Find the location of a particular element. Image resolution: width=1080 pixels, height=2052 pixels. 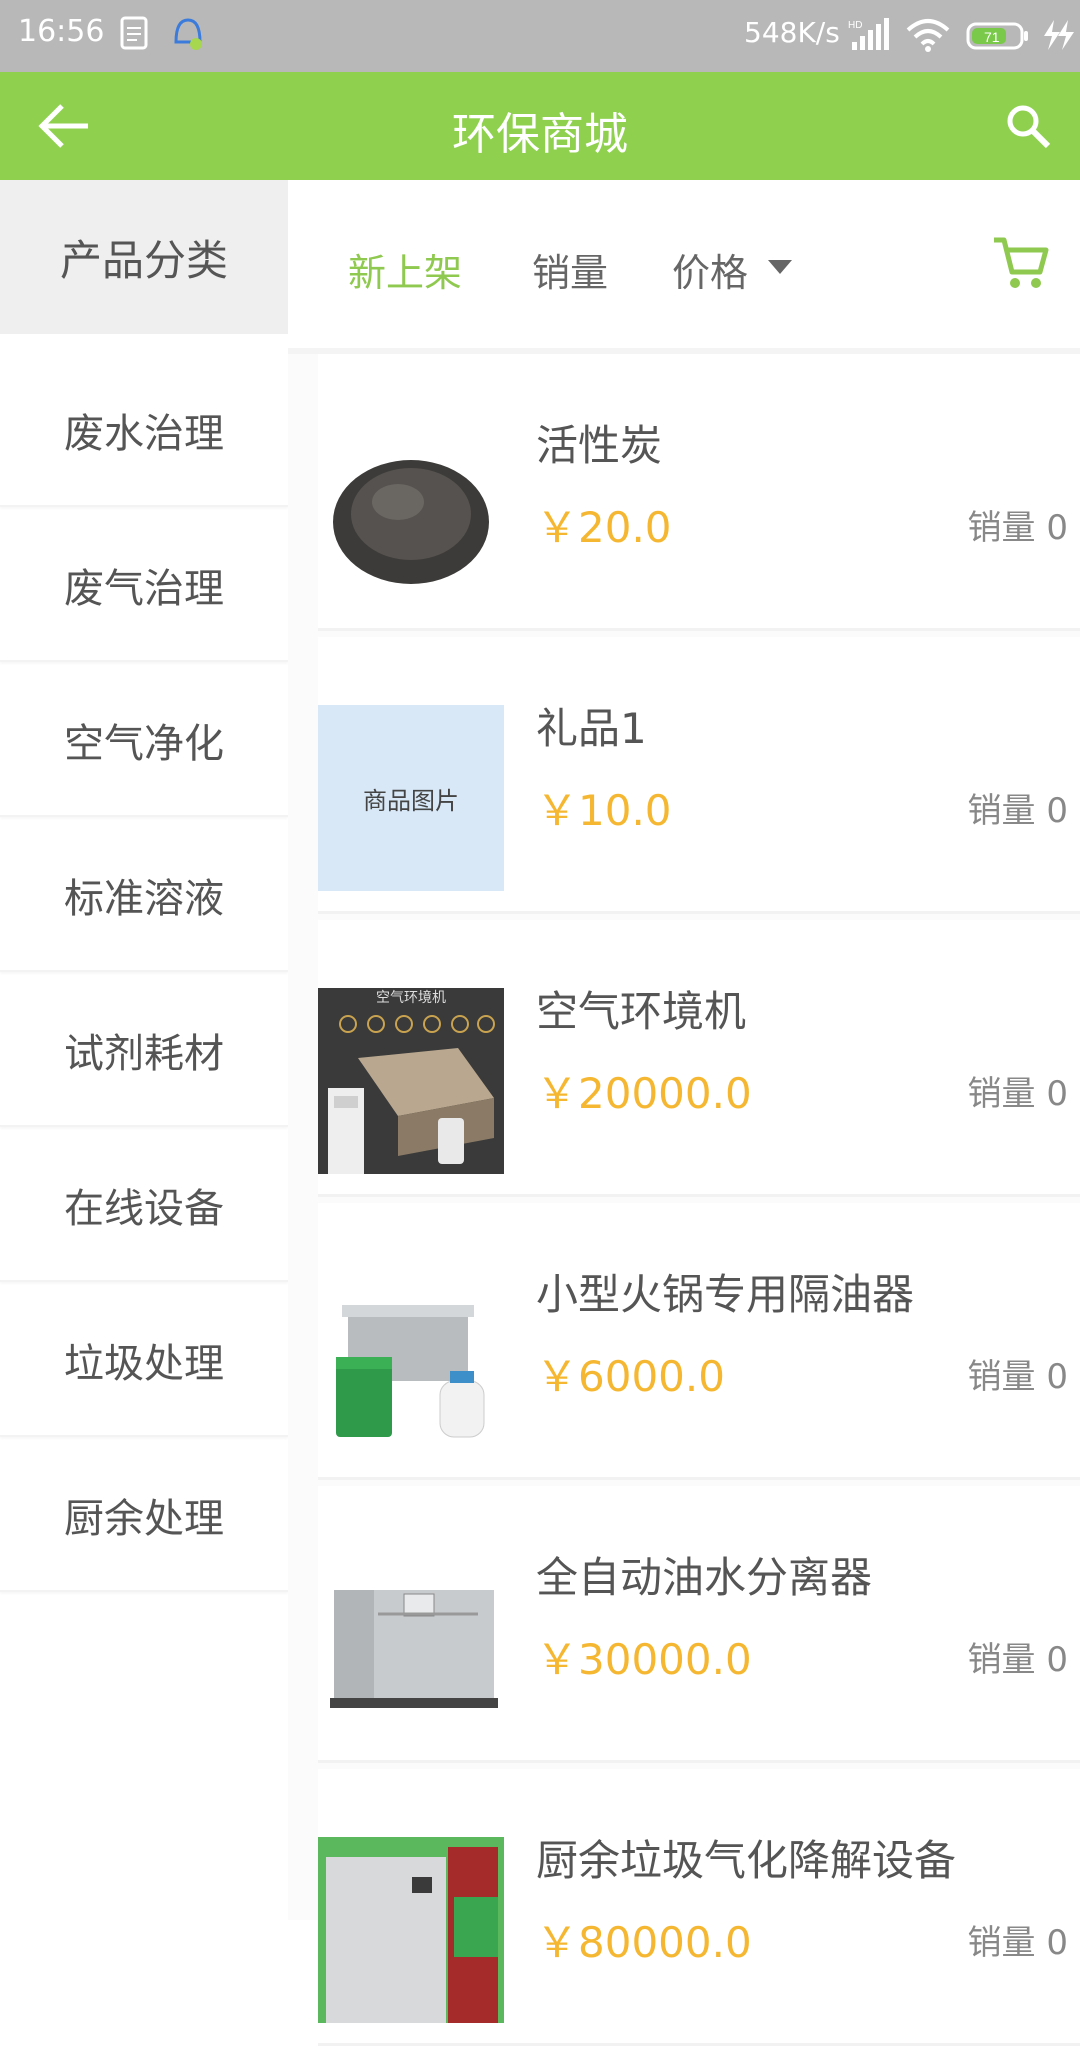

product-image-activated-carbon is located at coordinates (411, 515).